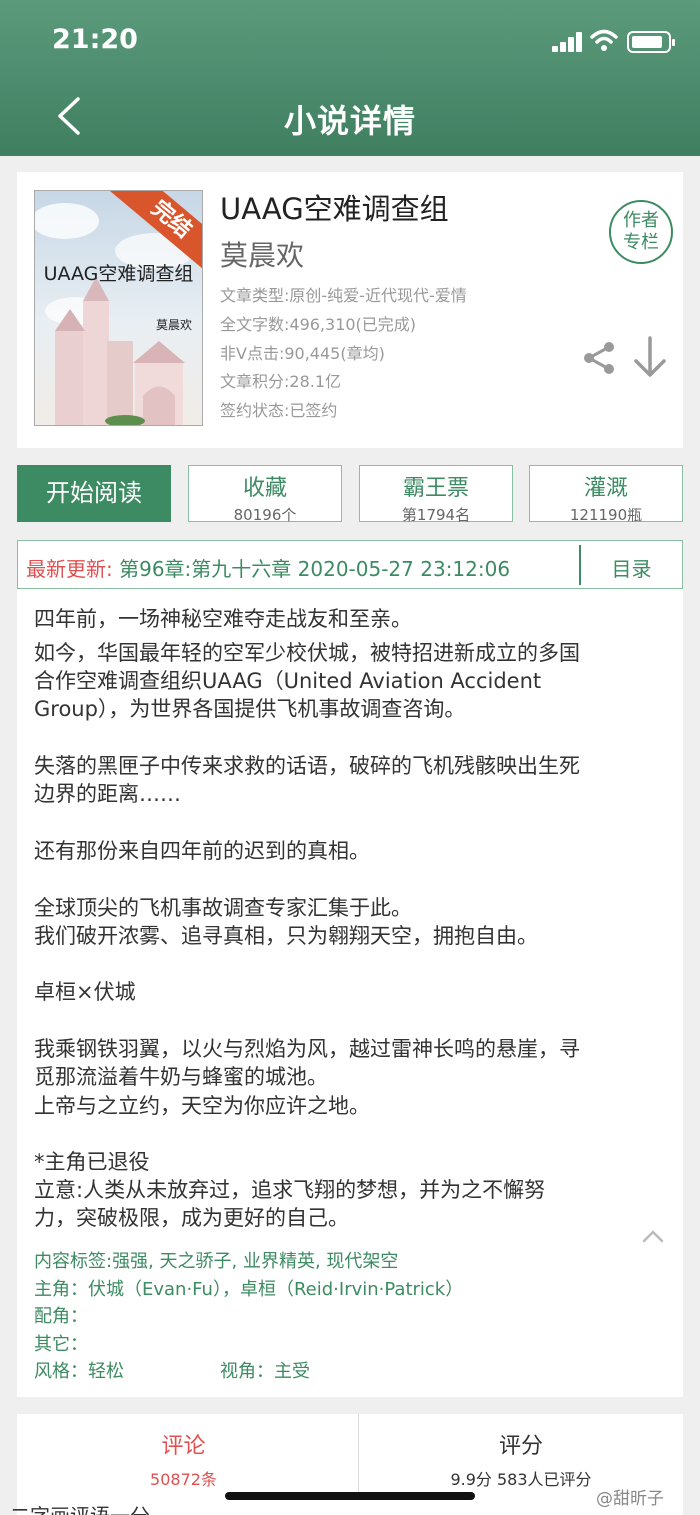 This screenshot has height=1515, width=700. What do you see at coordinates (651, 42) in the screenshot?
I see `battery-icon` at bounding box center [651, 42].